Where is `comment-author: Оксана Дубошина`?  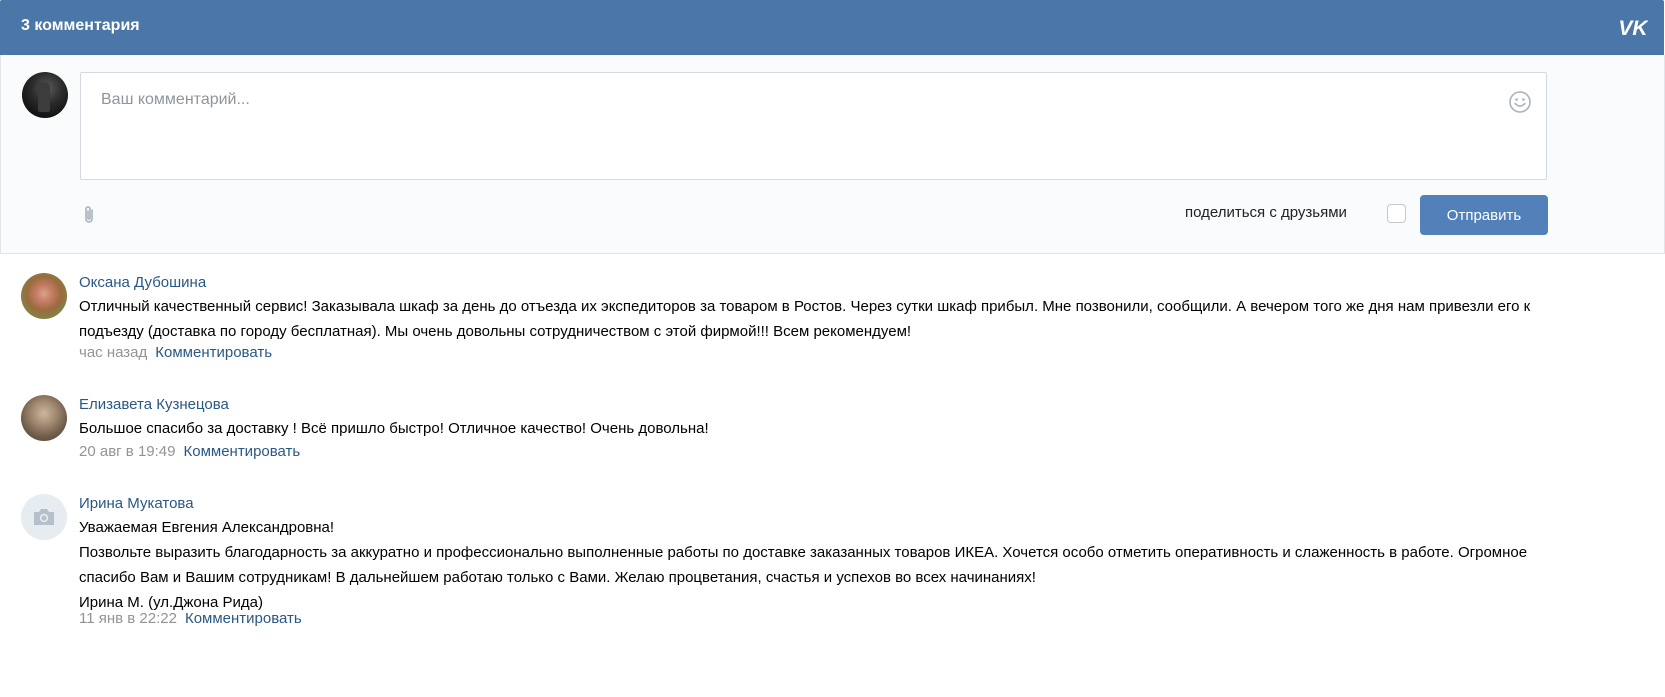 comment-author: Оксана Дубошина is located at coordinates (142, 282).